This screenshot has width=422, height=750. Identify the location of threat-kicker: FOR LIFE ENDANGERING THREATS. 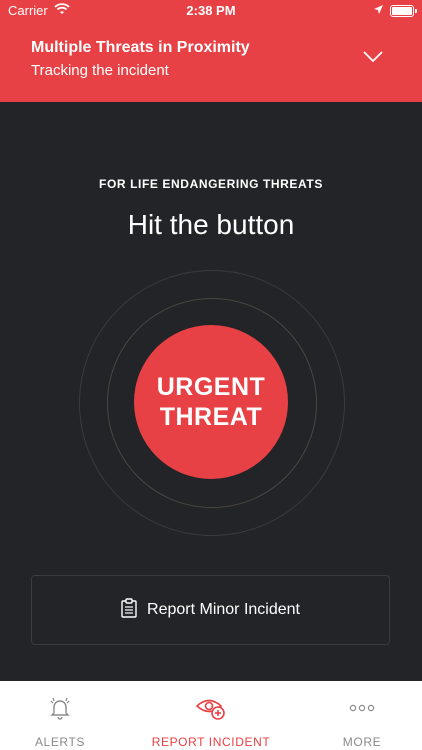
(211, 184).